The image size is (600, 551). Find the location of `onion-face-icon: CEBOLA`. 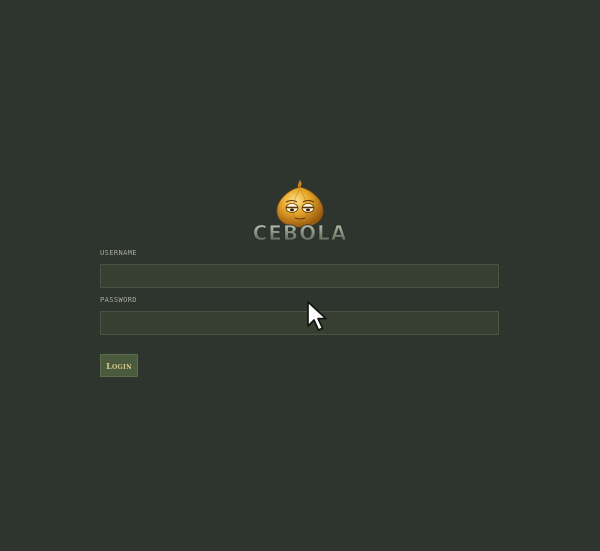

onion-face-icon: CEBOLA is located at coordinates (300, 212).